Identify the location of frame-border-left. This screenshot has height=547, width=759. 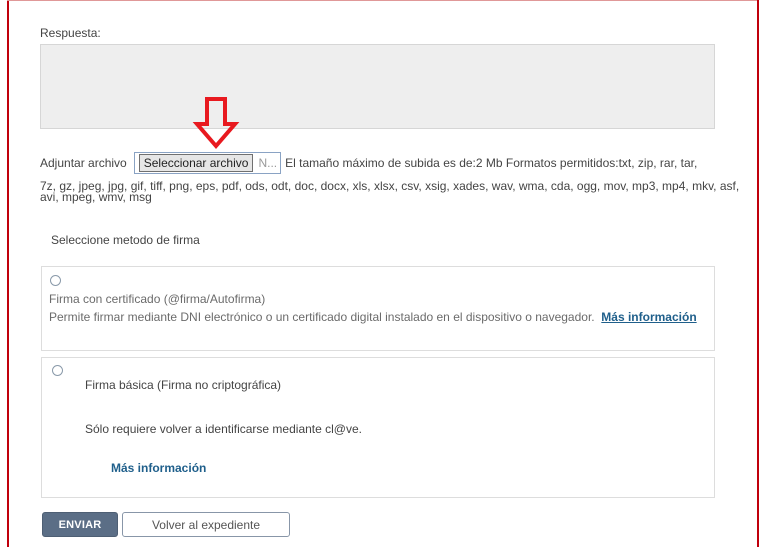
(8, 273).